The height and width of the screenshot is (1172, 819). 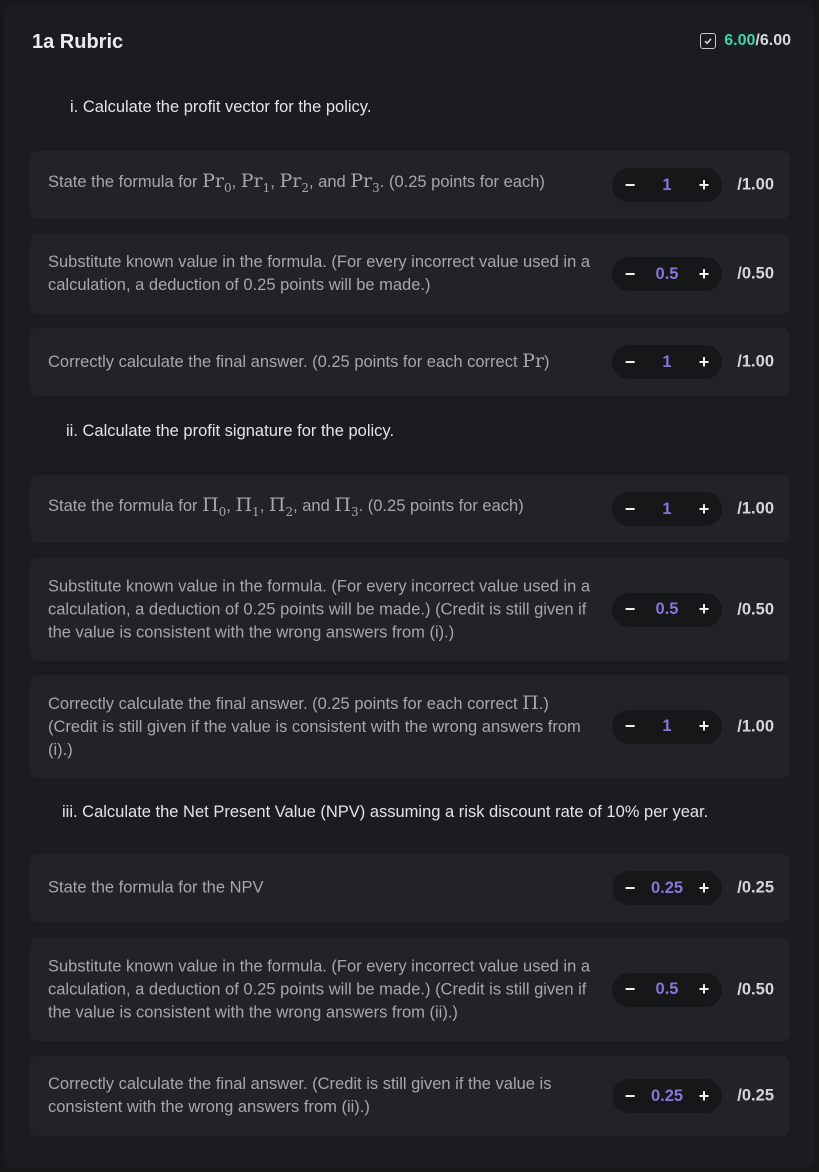 I want to click on score-earned: 6.00, so click(x=740, y=40).